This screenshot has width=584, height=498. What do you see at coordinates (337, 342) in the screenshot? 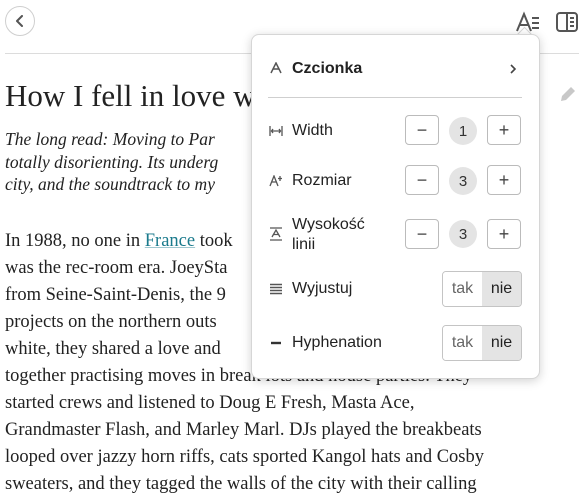
I see `hyphenation-label: Hyphenation` at bounding box center [337, 342].